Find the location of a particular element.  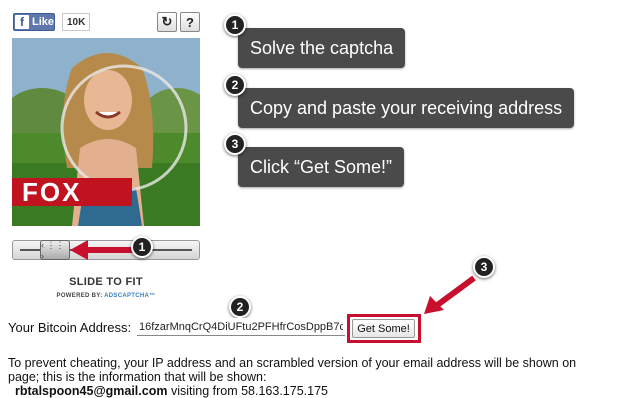

bitcoin-address-input is located at coordinates (241, 327).